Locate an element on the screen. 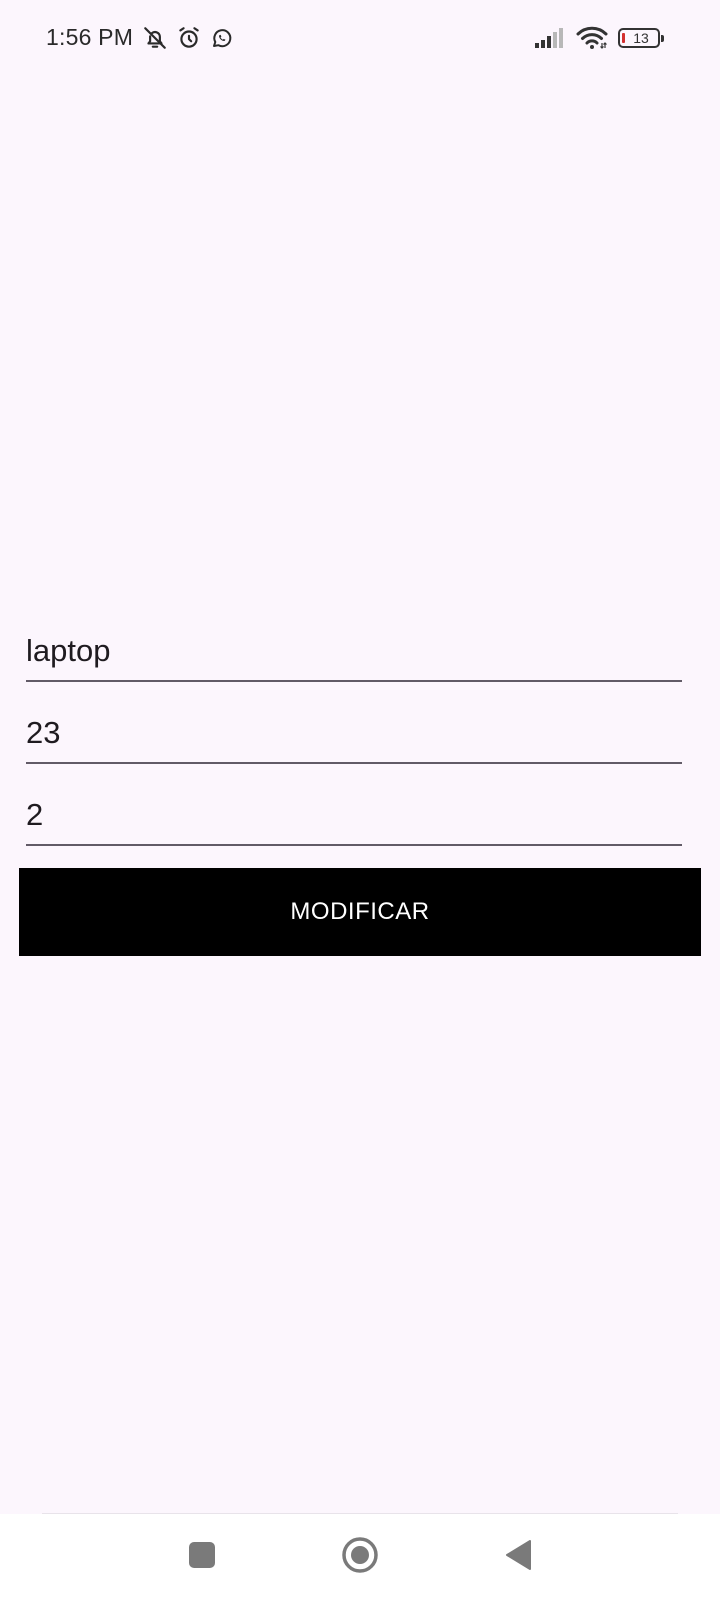 The width and height of the screenshot is (720, 1600). battery-level: 13 is located at coordinates (641, 38).